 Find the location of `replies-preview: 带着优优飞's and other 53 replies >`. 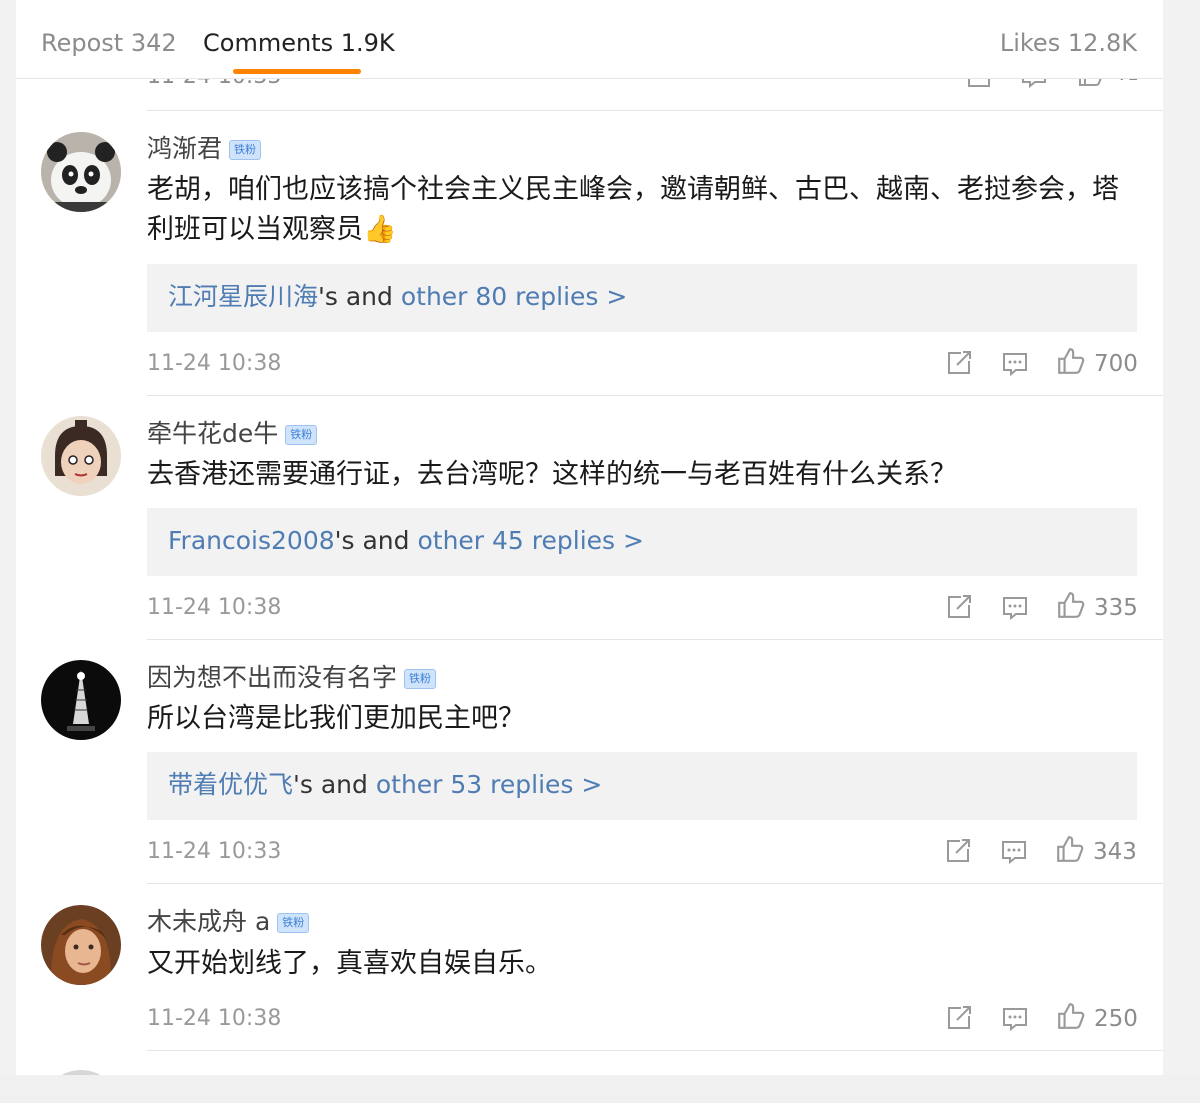

replies-preview: 带着优优飞's and other 53 replies > is located at coordinates (642, 786).